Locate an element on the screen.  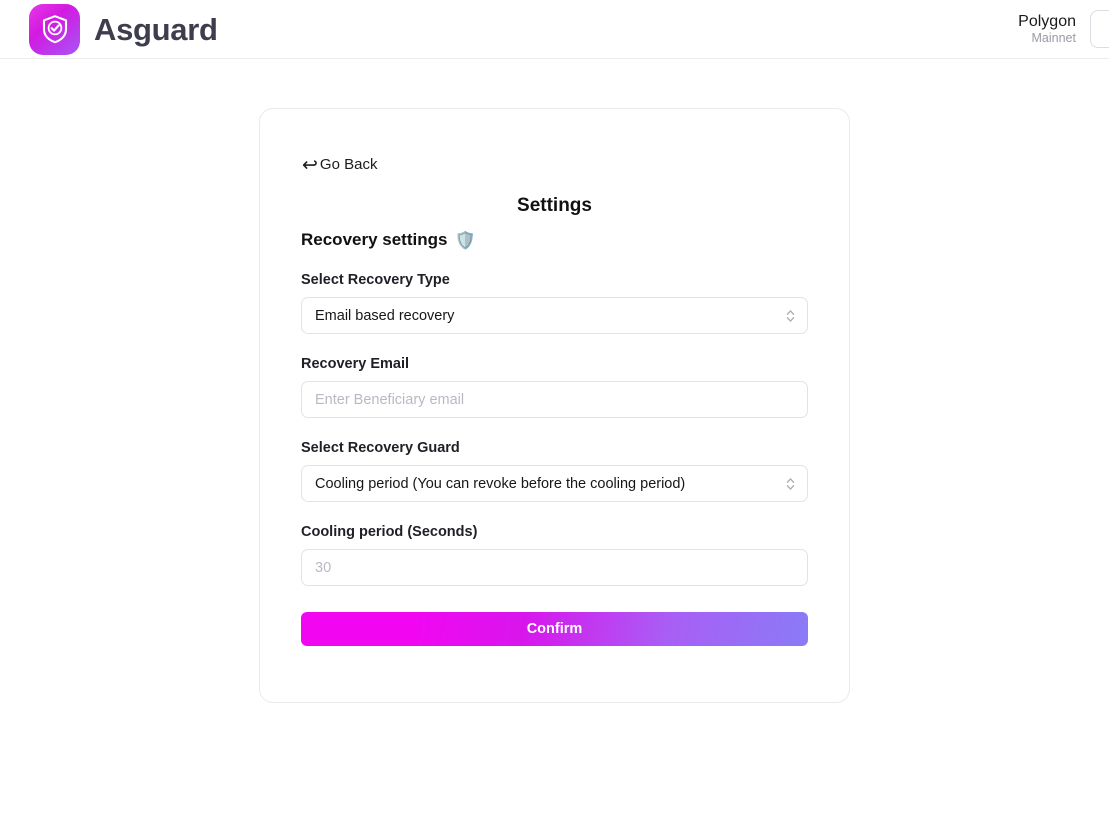
shield-check-icon is located at coordinates (54, 29).